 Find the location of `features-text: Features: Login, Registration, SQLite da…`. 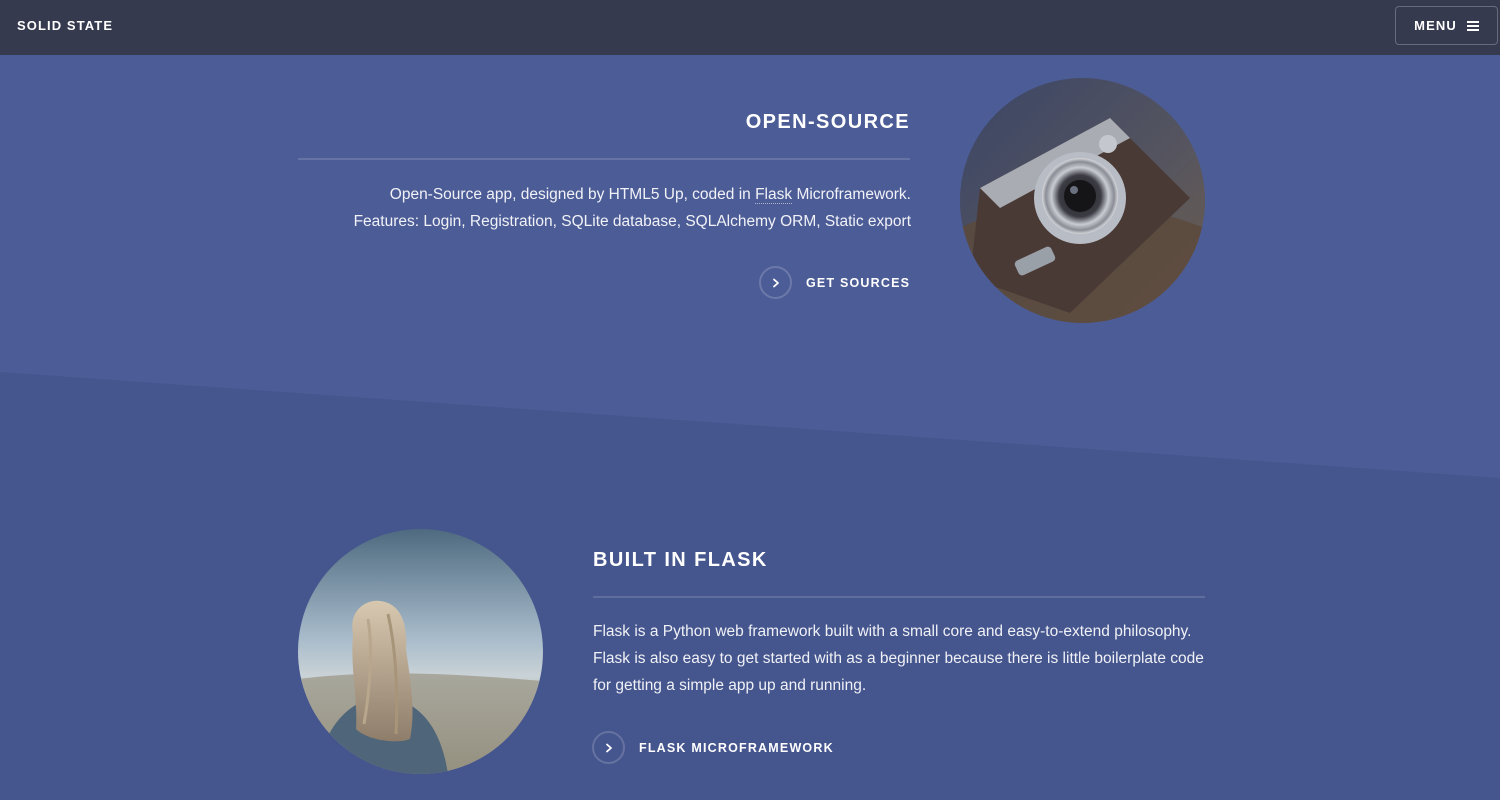

features-text: Features: Login, Registration, SQLite da… is located at coordinates (632, 221).